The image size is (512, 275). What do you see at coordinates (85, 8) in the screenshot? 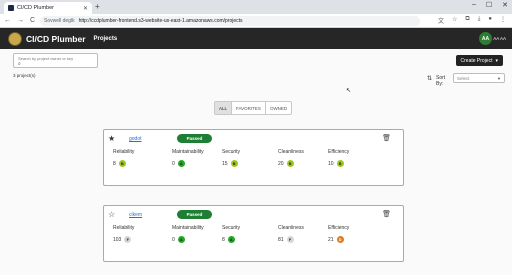
I see `tab-close-icon: ✕` at bounding box center [85, 8].